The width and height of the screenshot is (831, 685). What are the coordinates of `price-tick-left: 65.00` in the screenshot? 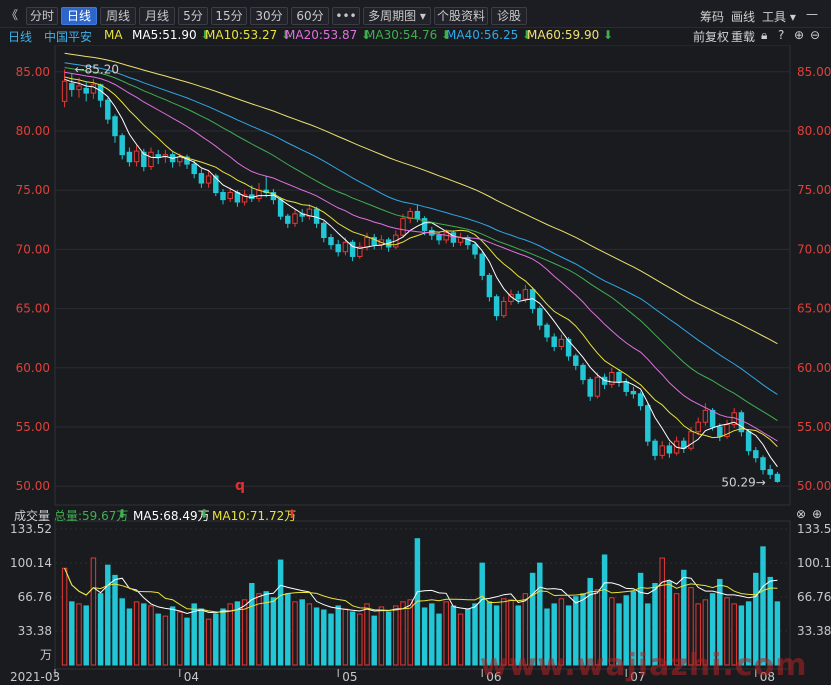 It's located at (33, 309).